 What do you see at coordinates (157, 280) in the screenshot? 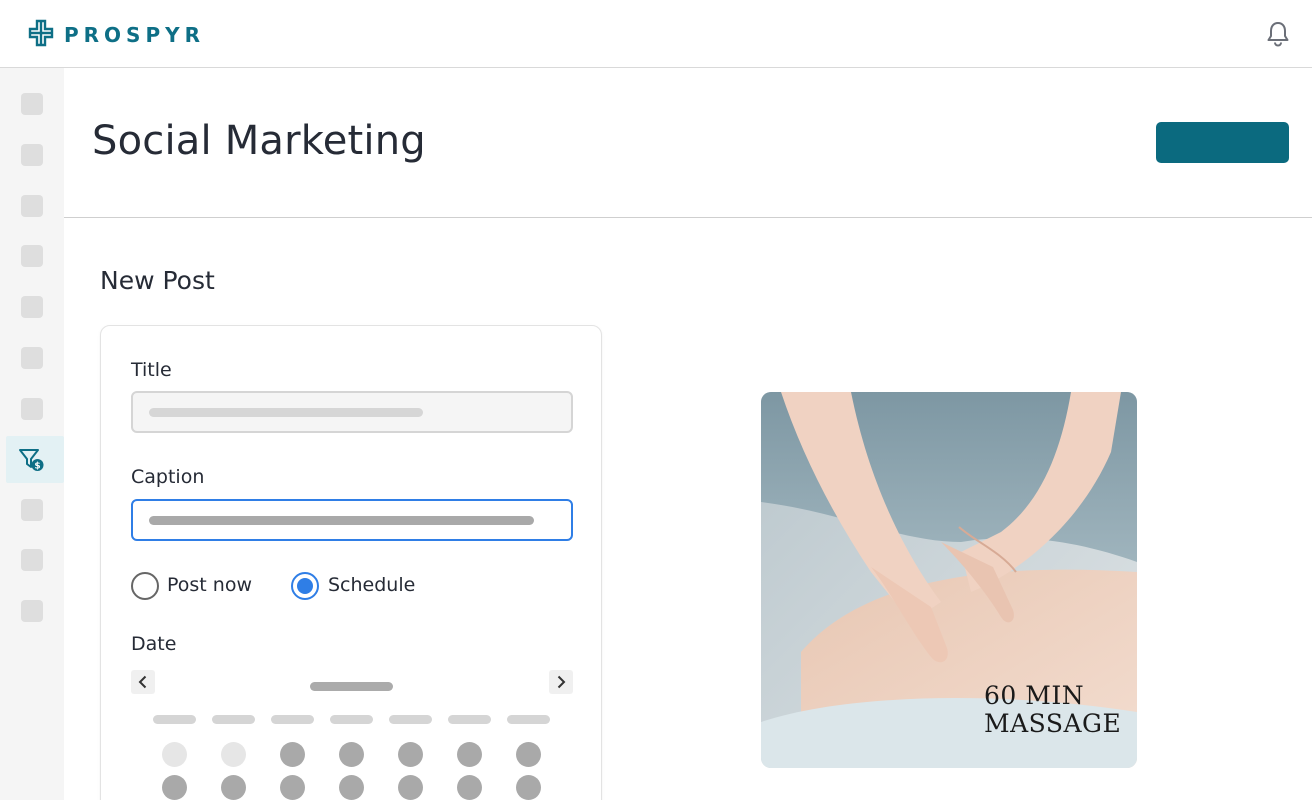
I see `section-title: New Post` at bounding box center [157, 280].